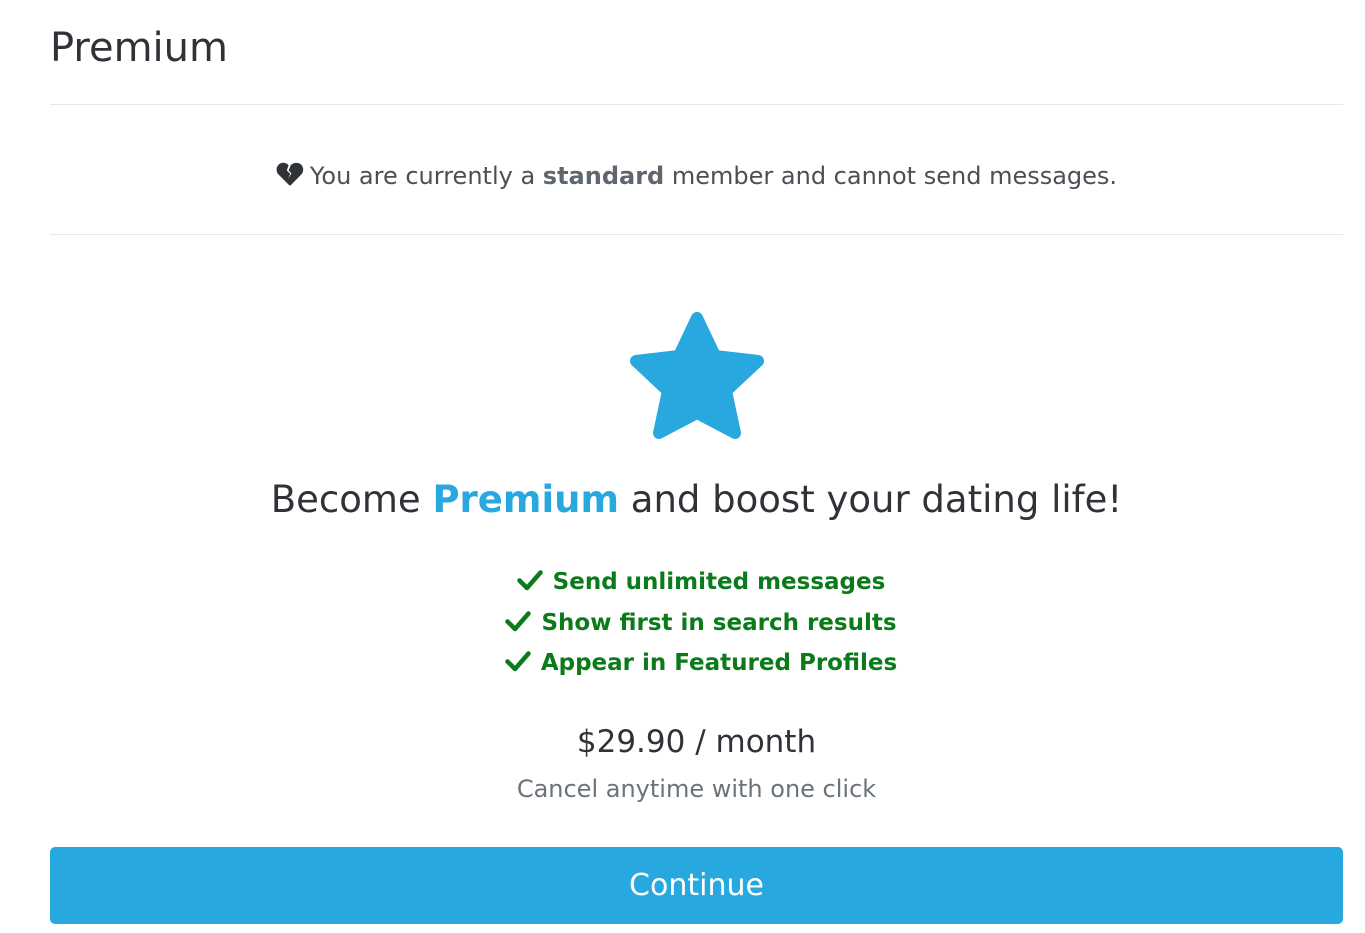  I want to click on membership-level: standard, so click(603, 176).